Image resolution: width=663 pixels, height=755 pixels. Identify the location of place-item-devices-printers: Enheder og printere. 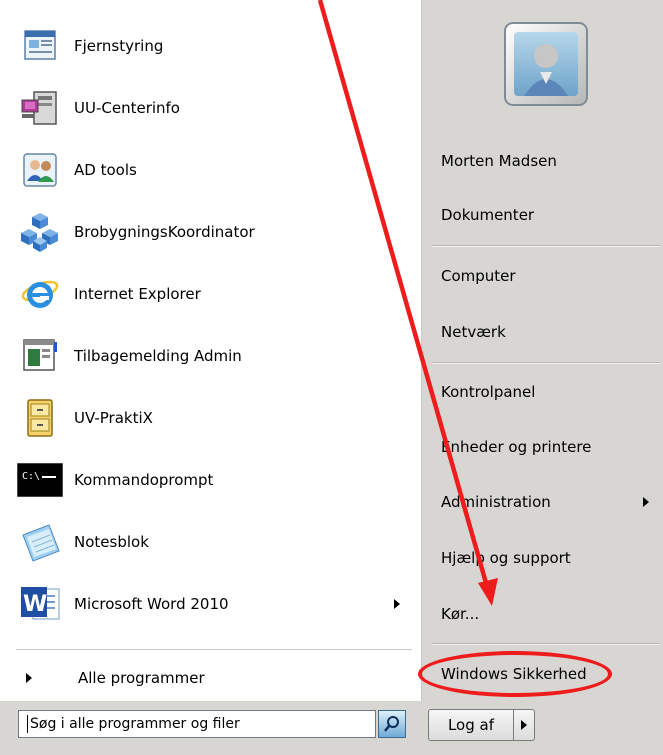
(547, 447).